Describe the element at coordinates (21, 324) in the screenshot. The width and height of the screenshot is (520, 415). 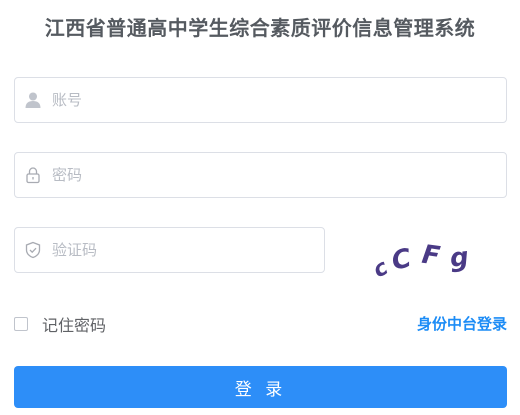
I see `checkbox-box` at that location.